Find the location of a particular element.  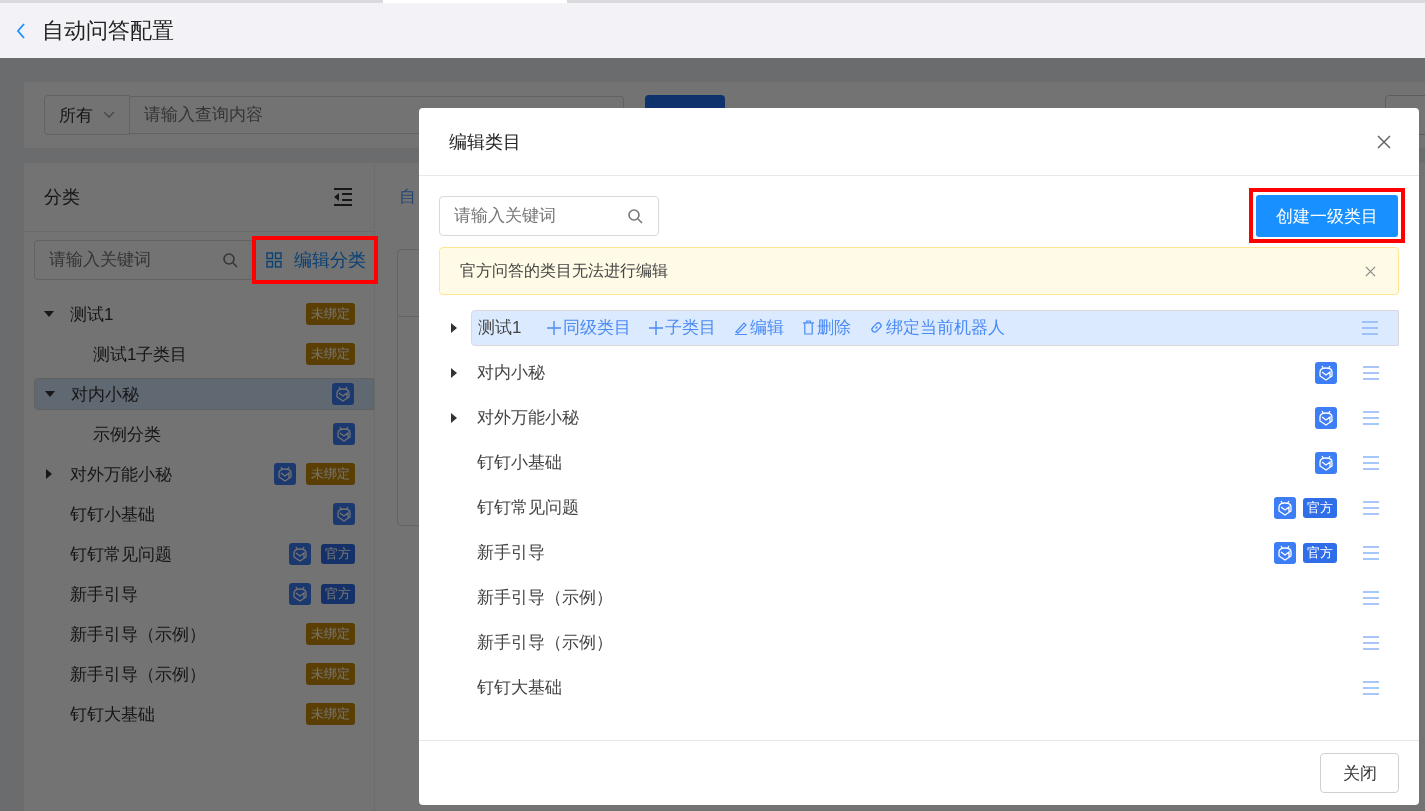

tree-item: 示例分类 is located at coordinates (204, 434).